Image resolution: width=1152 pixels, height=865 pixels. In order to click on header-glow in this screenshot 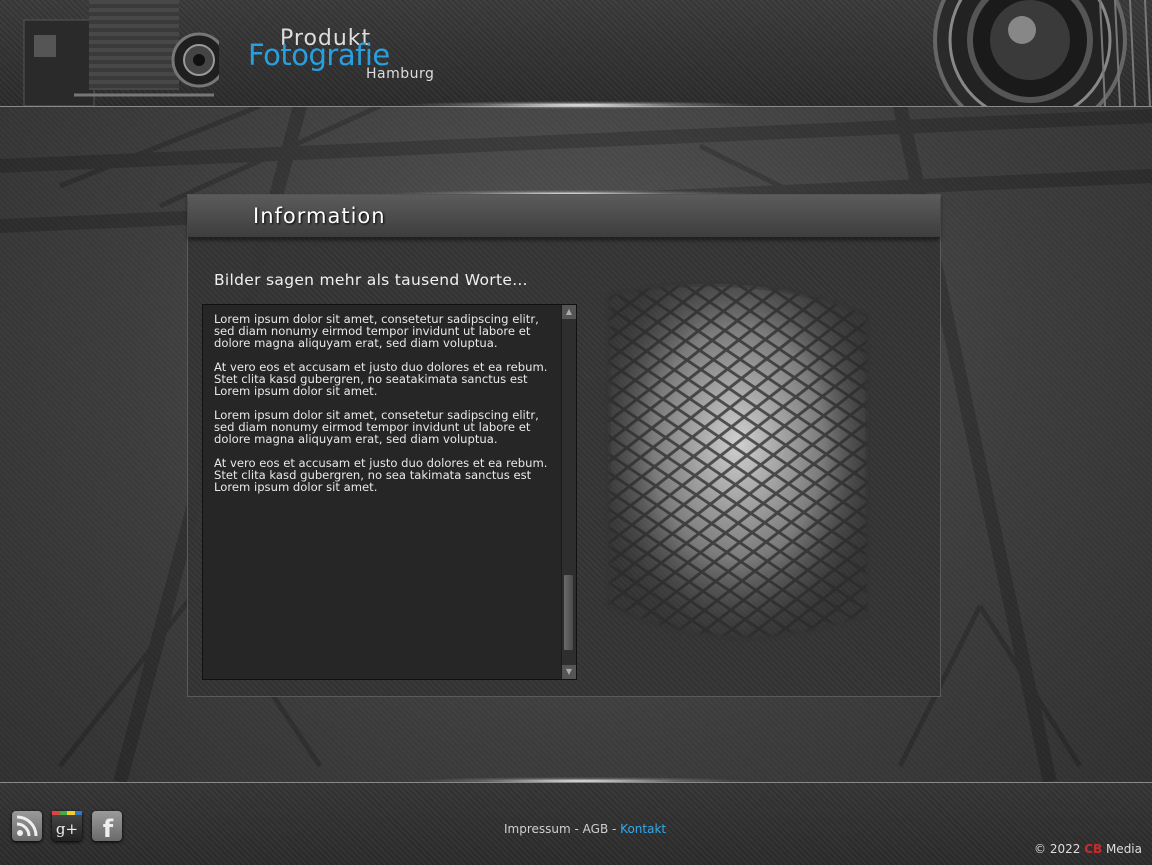, I will do `click(580, 105)`.